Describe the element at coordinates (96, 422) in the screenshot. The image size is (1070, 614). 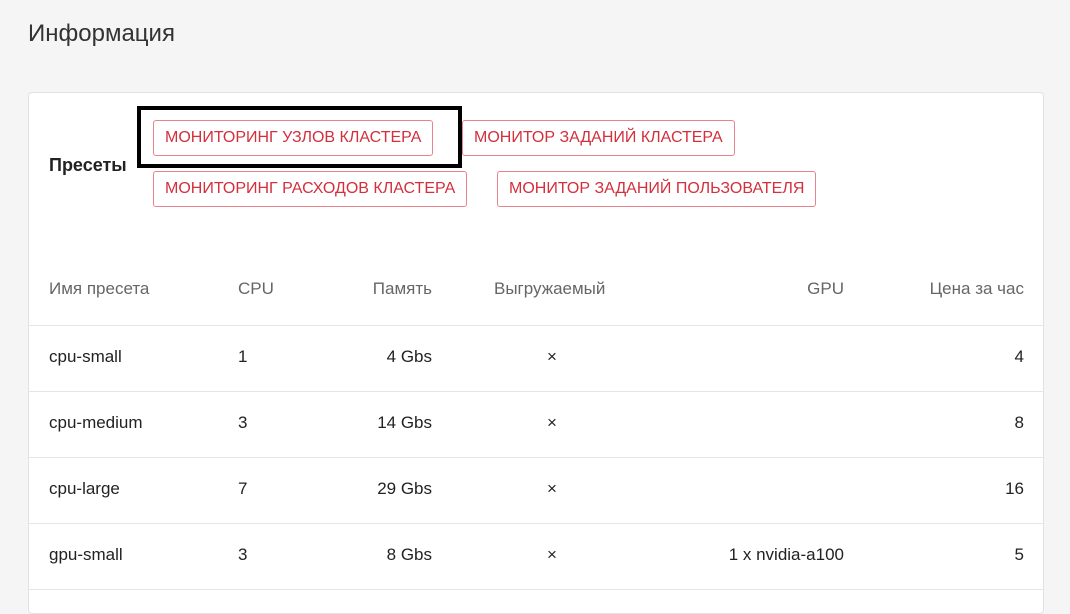
I see `preset-name-cell: cpu-medium` at that location.